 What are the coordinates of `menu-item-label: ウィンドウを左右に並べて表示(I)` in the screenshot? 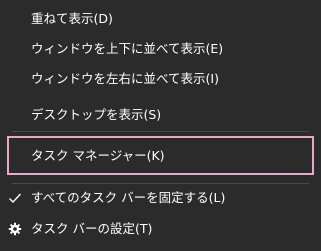 It's located at (125, 78).